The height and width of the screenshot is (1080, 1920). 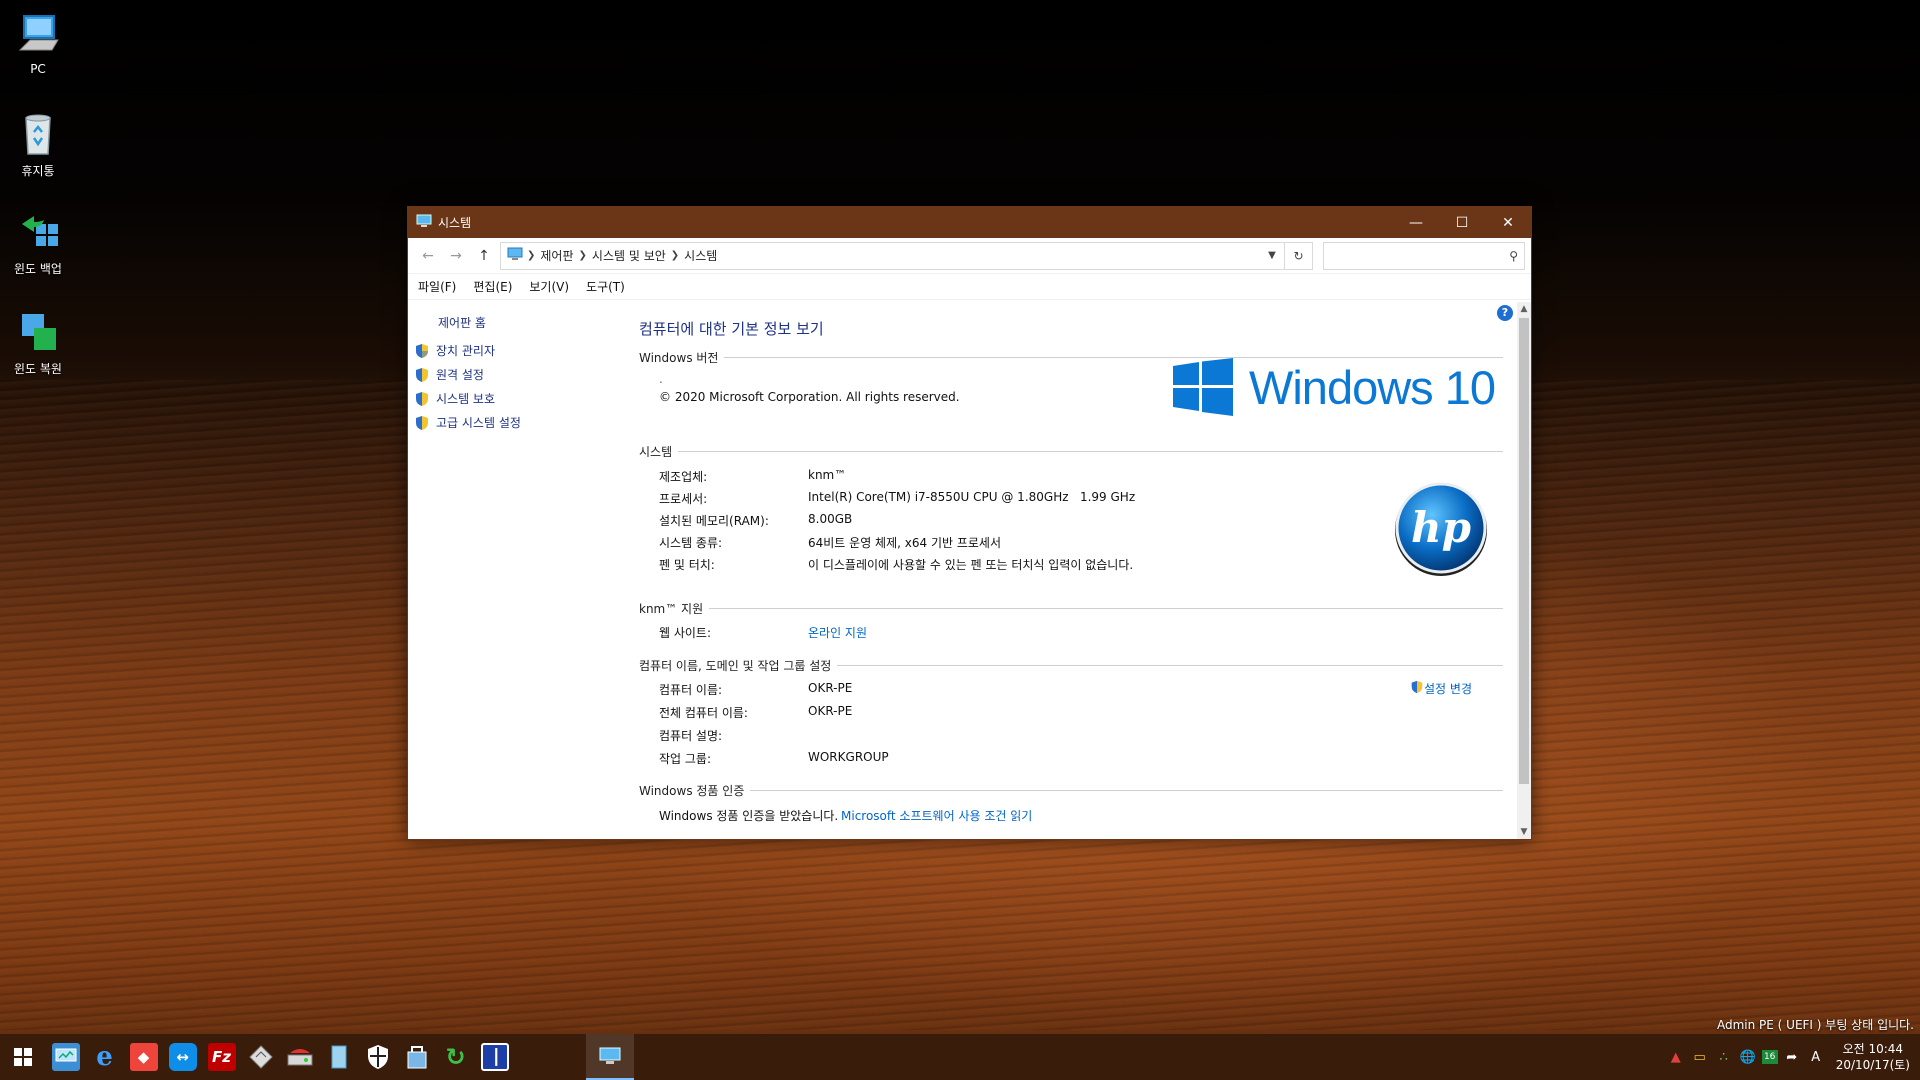 I want to click on breadcrumb-system-security: 시스템 및 보안, so click(x=629, y=255).